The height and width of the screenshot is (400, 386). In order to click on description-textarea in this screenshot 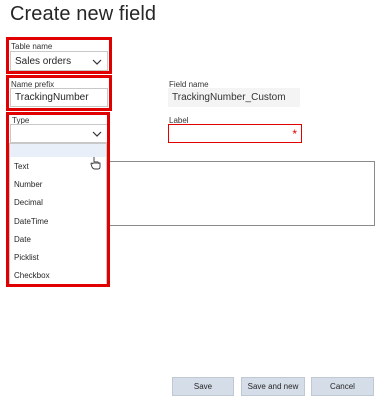, I will do `click(240, 193)`.